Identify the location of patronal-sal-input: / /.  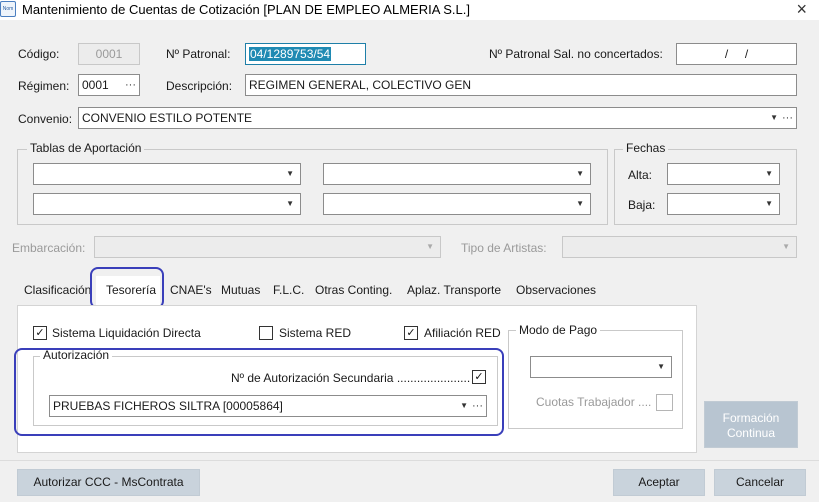
(736, 54).